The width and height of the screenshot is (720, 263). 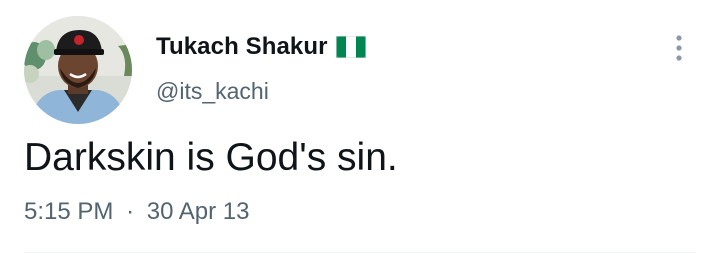 I want to click on more-vertical-icon, so click(x=679, y=48).